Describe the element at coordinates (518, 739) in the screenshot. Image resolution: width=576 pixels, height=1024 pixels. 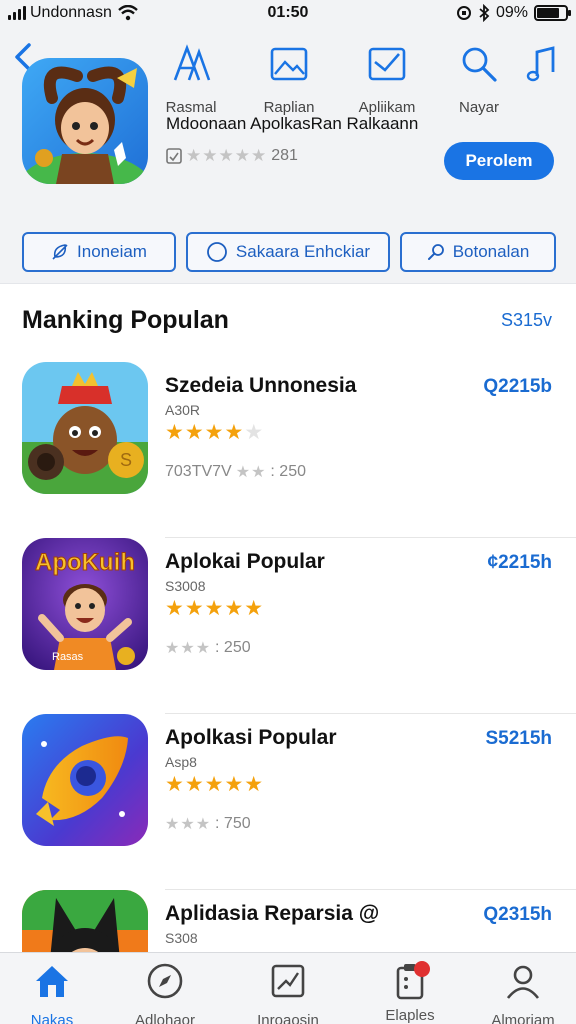
I see `app-price: S5215h` at that location.